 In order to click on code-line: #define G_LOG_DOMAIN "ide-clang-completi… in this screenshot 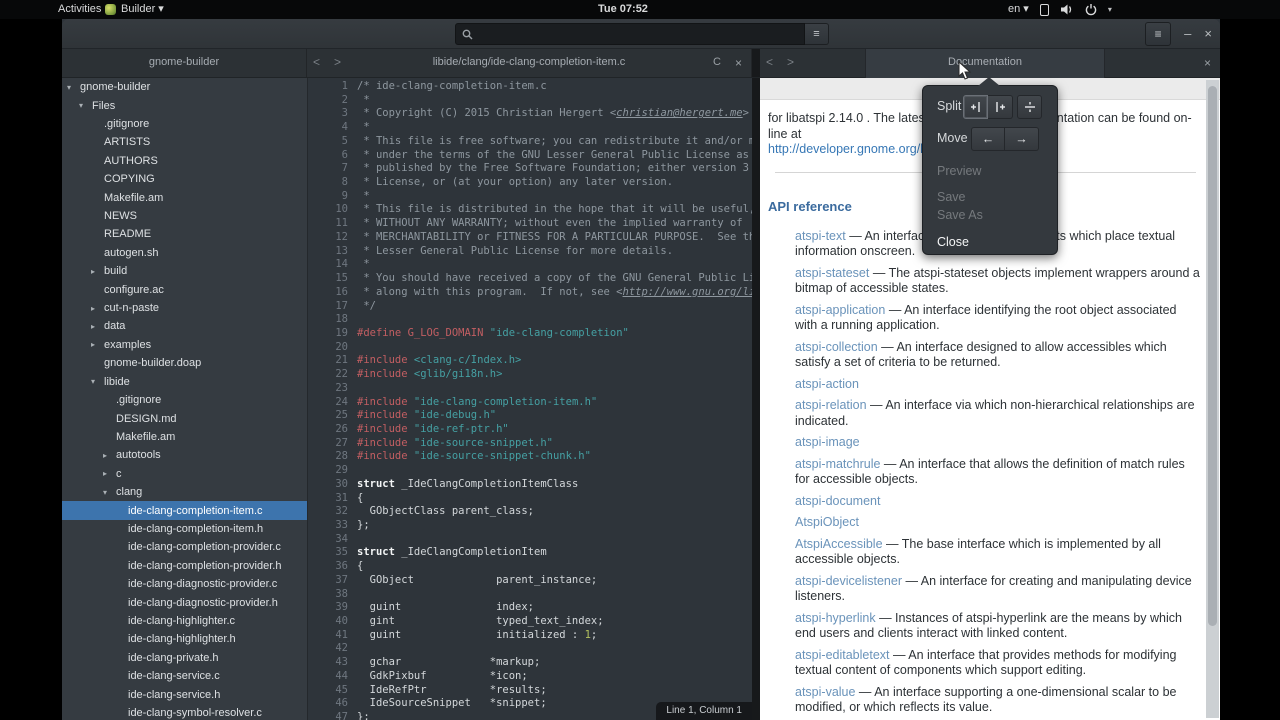, I will do `click(554, 334)`.